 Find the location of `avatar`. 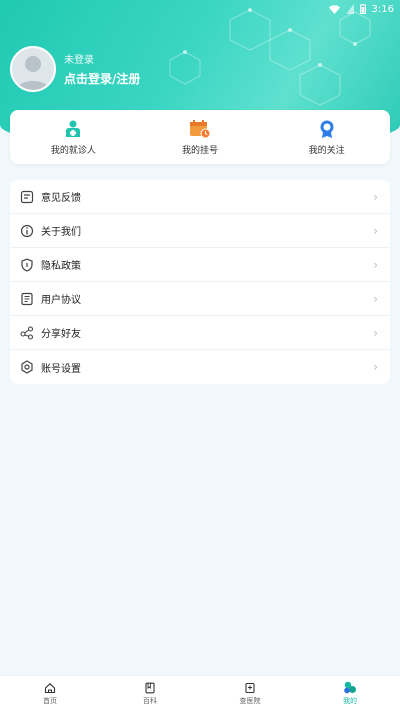

avatar is located at coordinates (33, 69).